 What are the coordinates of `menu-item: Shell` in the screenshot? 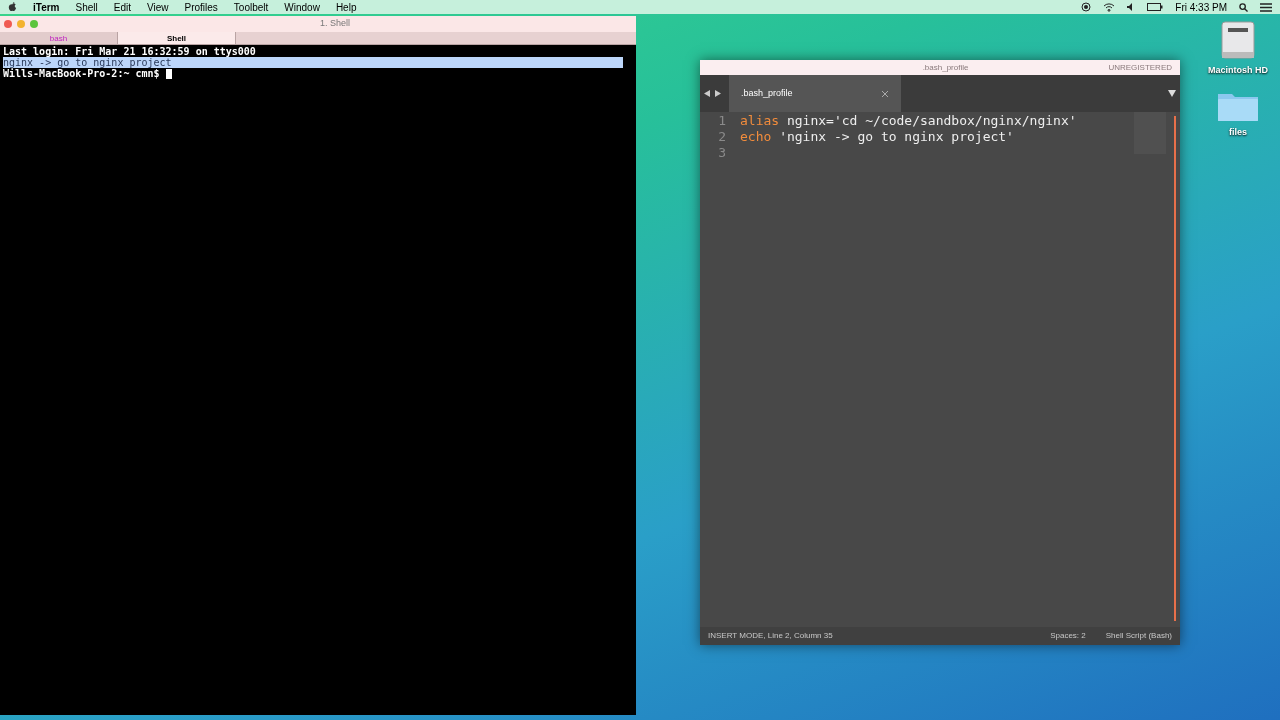 It's located at (86, 7).